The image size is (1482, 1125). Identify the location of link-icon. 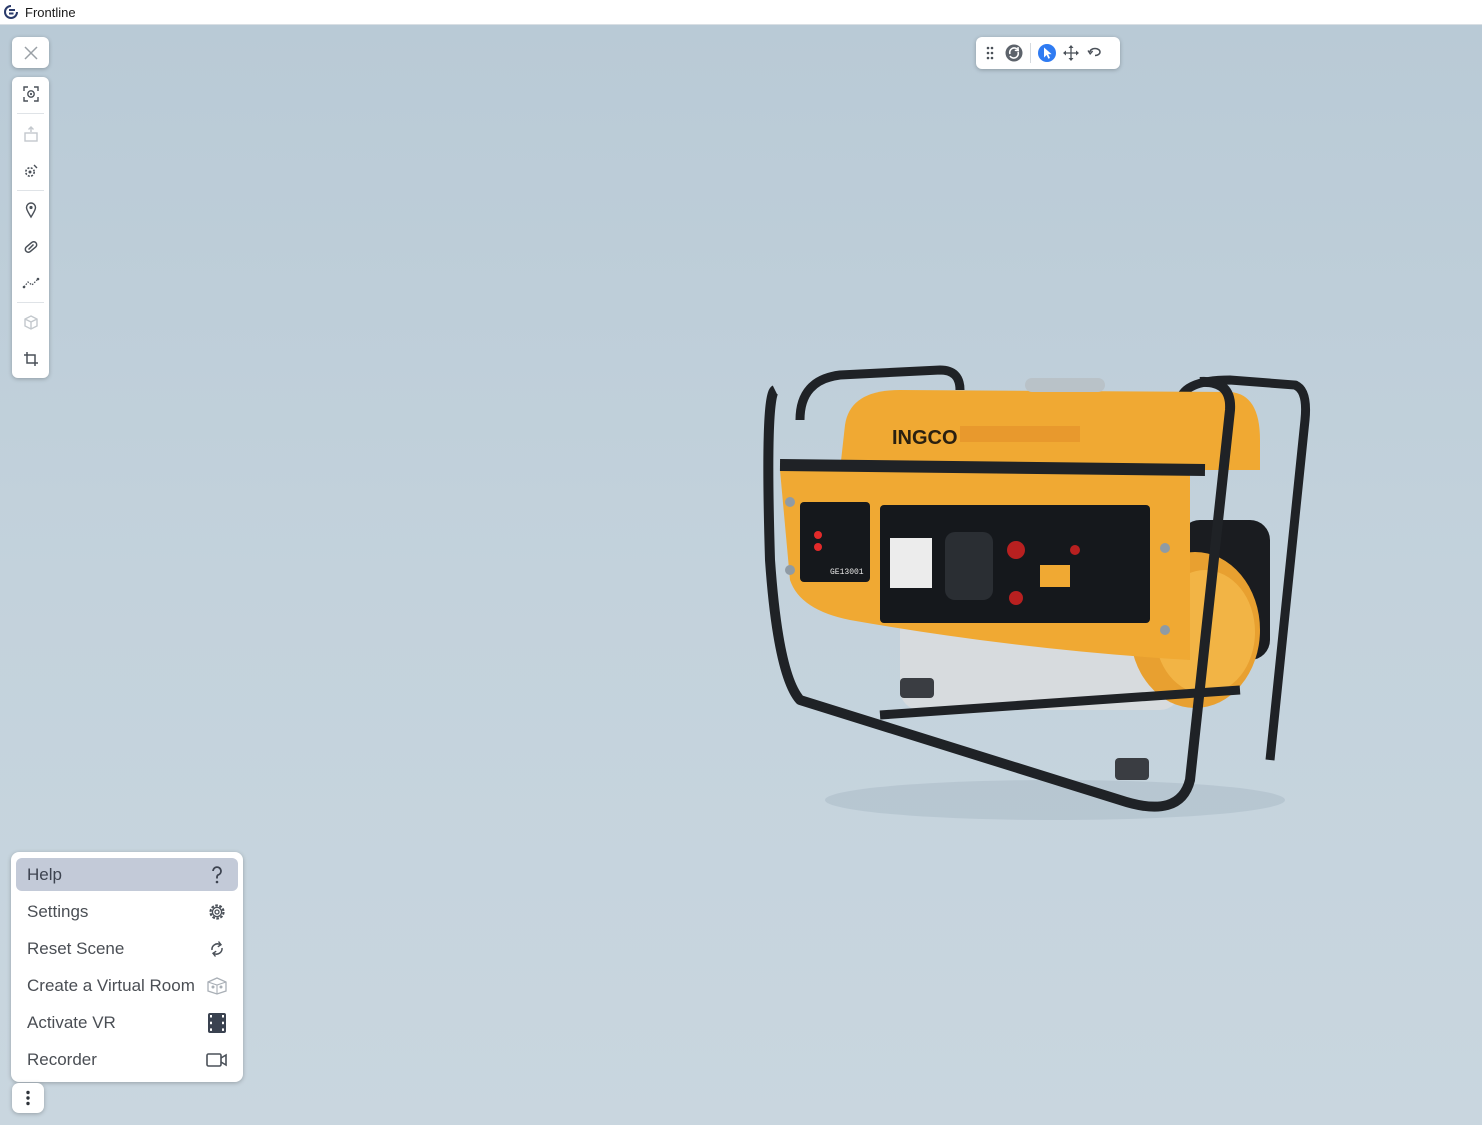
(30, 247).